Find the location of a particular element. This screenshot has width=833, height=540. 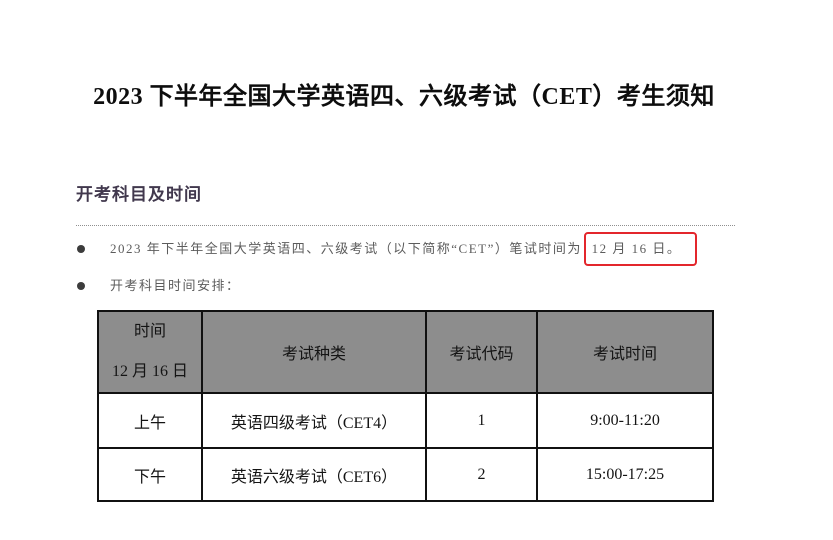

table-row: 下午 英语六级考试（CET6） 2 15:00-17:25 is located at coordinates (405, 474).